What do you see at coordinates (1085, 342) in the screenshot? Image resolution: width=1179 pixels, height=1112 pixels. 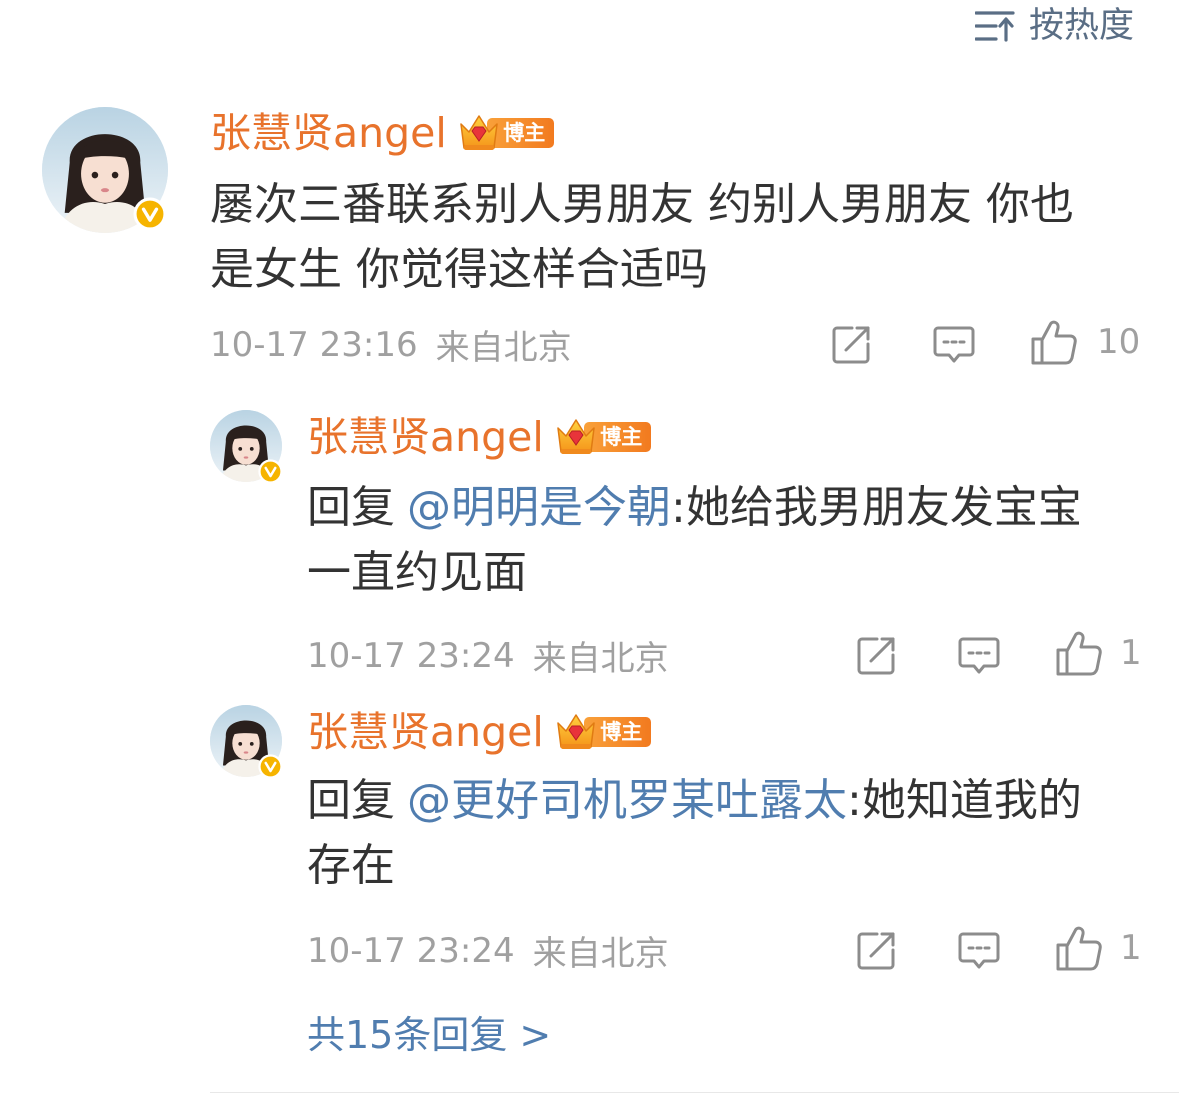 I see `like-button: 10` at bounding box center [1085, 342].